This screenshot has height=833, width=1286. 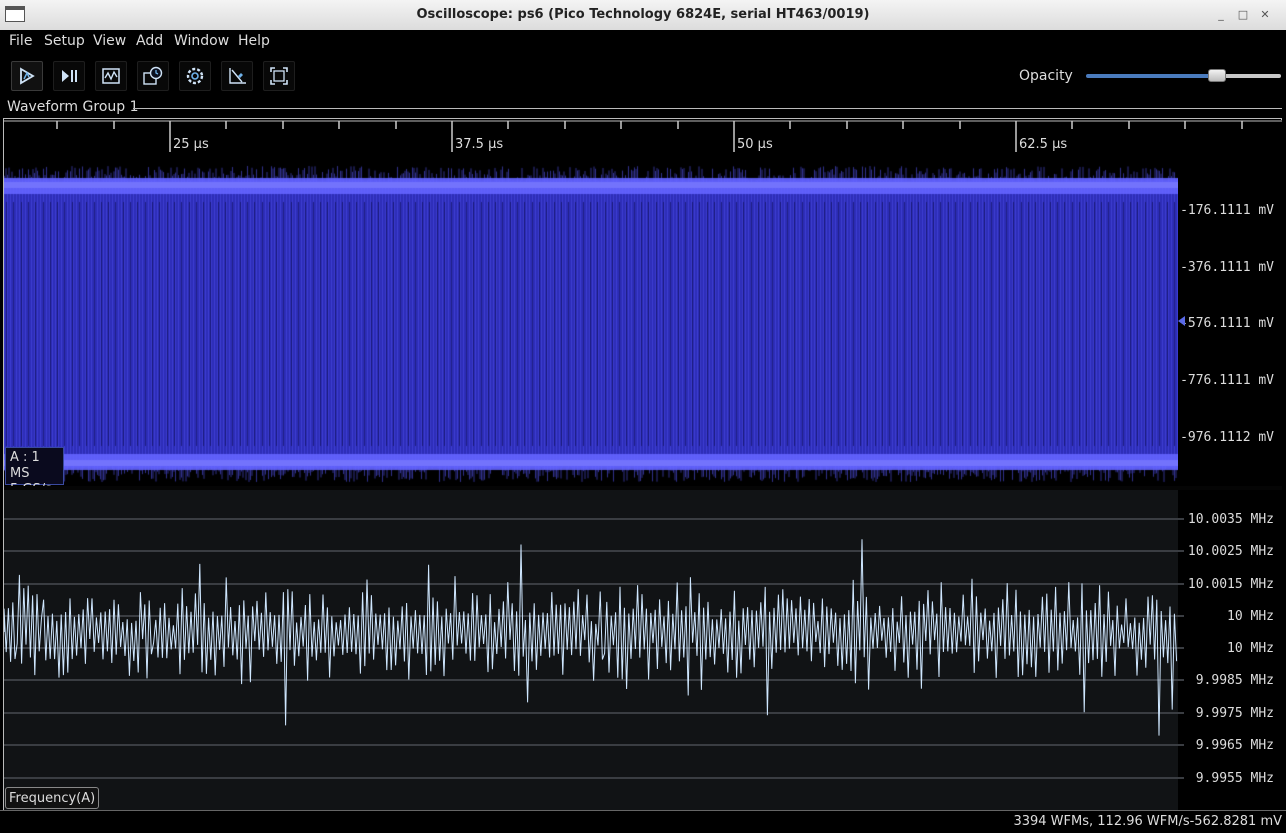 I want to click on menu-view: View, so click(x=109, y=41).